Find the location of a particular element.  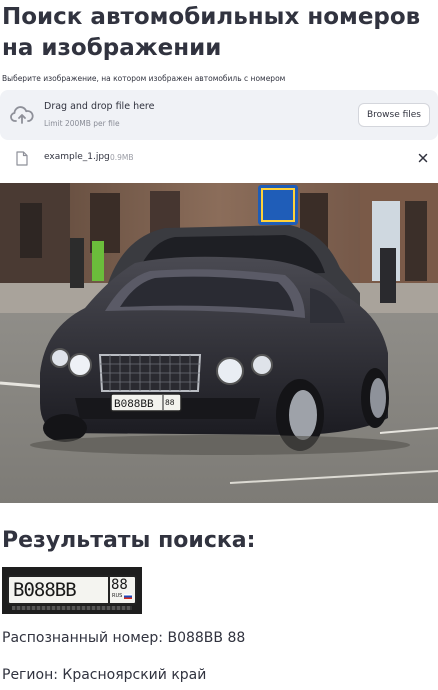

dropzone-limit: Limit 200MB per file is located at coordinates (82, 123).